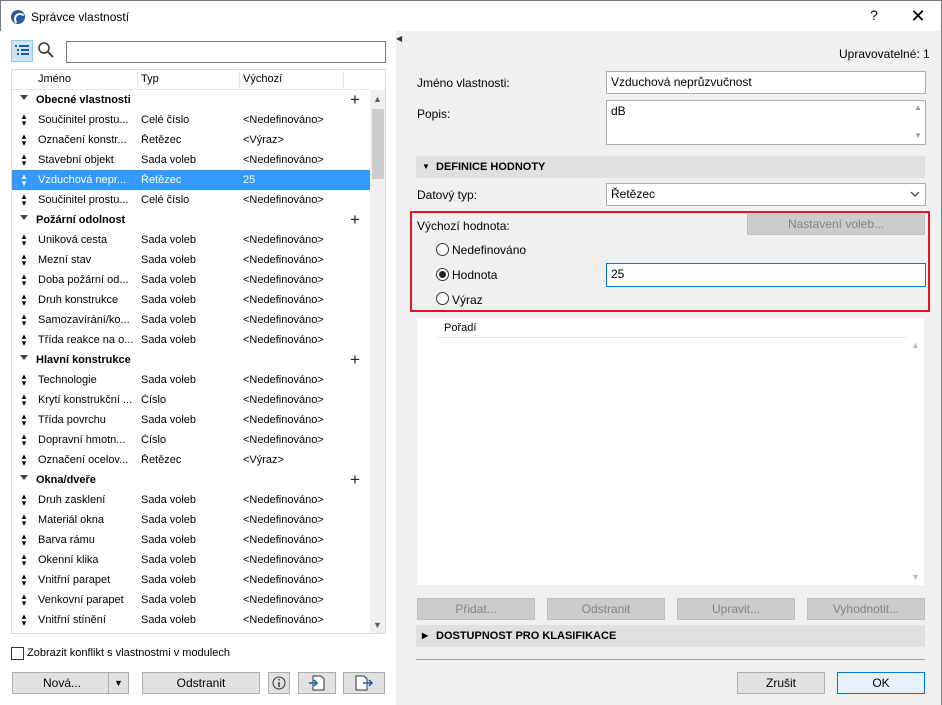  Describe the element at coordinates (442, 249) in the screenshot. I see `radio-undefined` at that location.